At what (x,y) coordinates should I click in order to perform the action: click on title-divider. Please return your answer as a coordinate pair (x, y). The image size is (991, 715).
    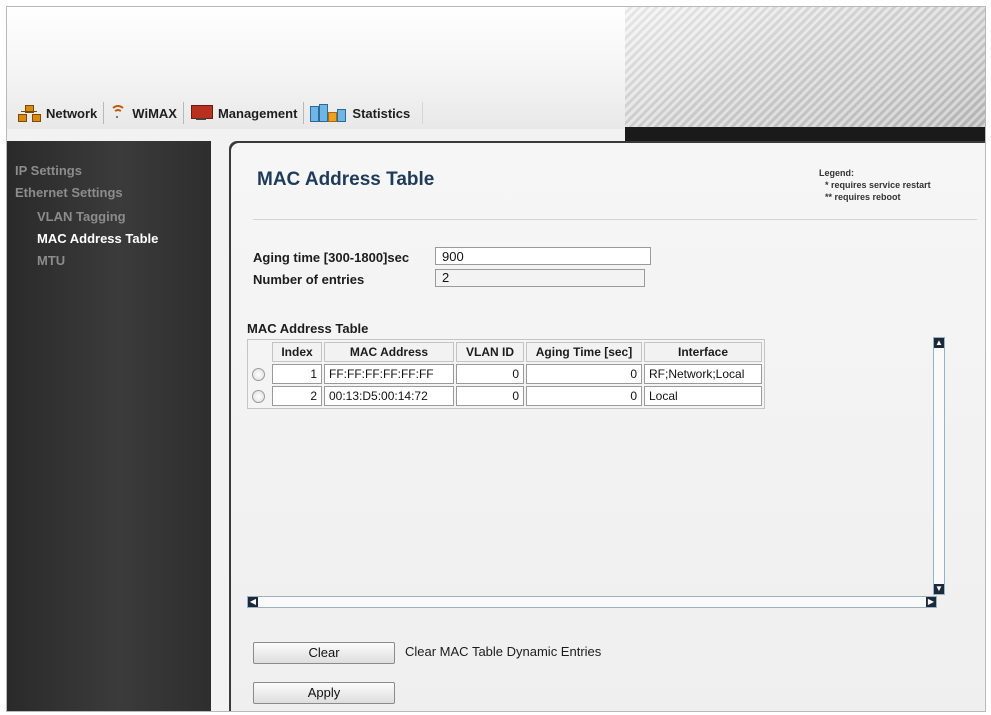
    Looking at the image, I should click on (615, 219).